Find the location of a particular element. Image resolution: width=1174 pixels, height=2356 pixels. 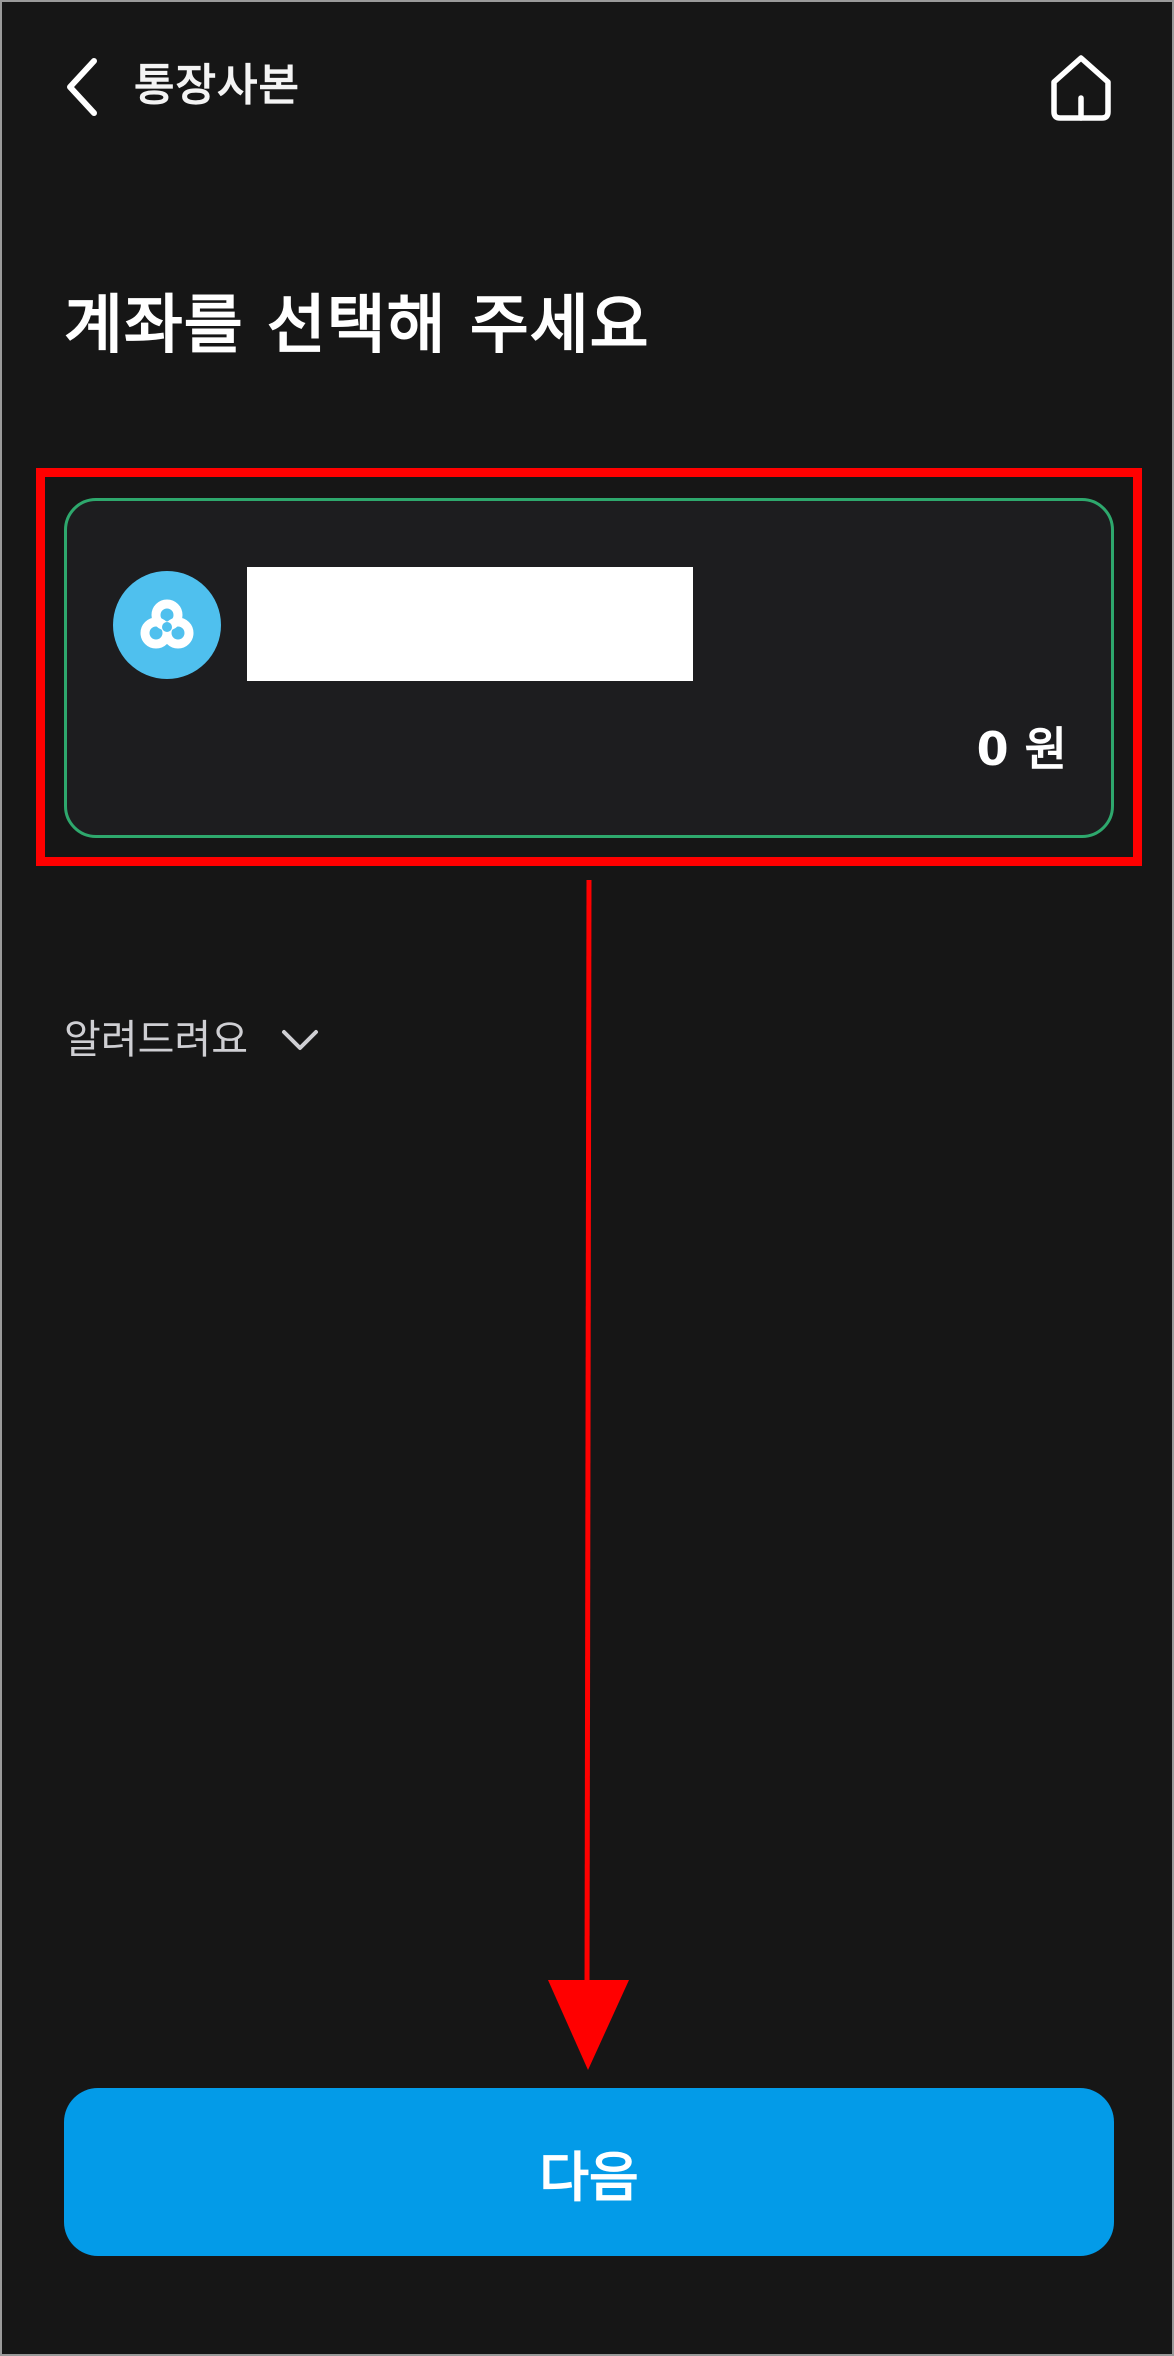

top-bar: 통장사본 is located at coordinates (587, 87).